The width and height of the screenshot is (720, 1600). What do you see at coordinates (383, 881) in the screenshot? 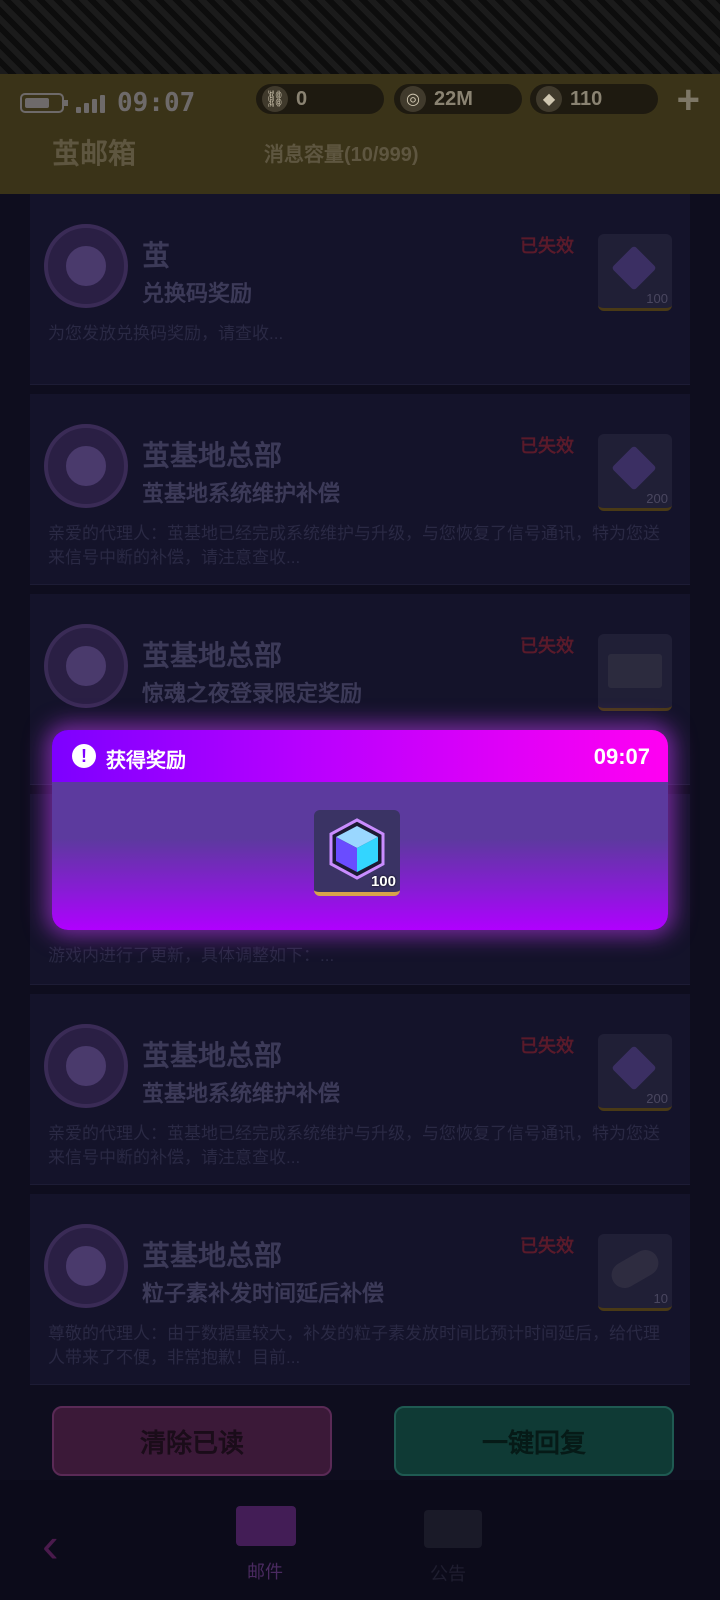
I see `reward-qty: 100` at bounding box center [383, 881].